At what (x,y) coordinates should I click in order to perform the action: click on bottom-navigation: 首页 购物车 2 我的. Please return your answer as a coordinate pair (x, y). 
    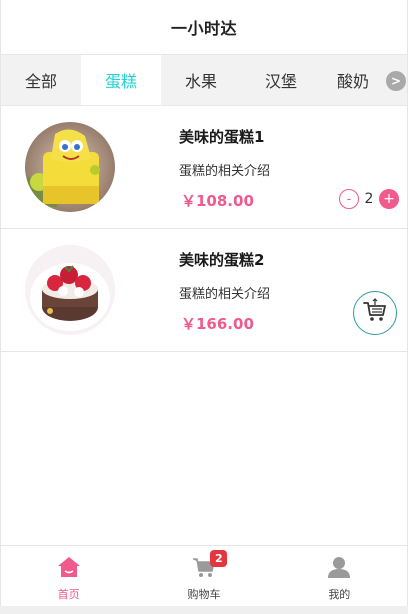
    Looking at the image, I should click on (204, 575).